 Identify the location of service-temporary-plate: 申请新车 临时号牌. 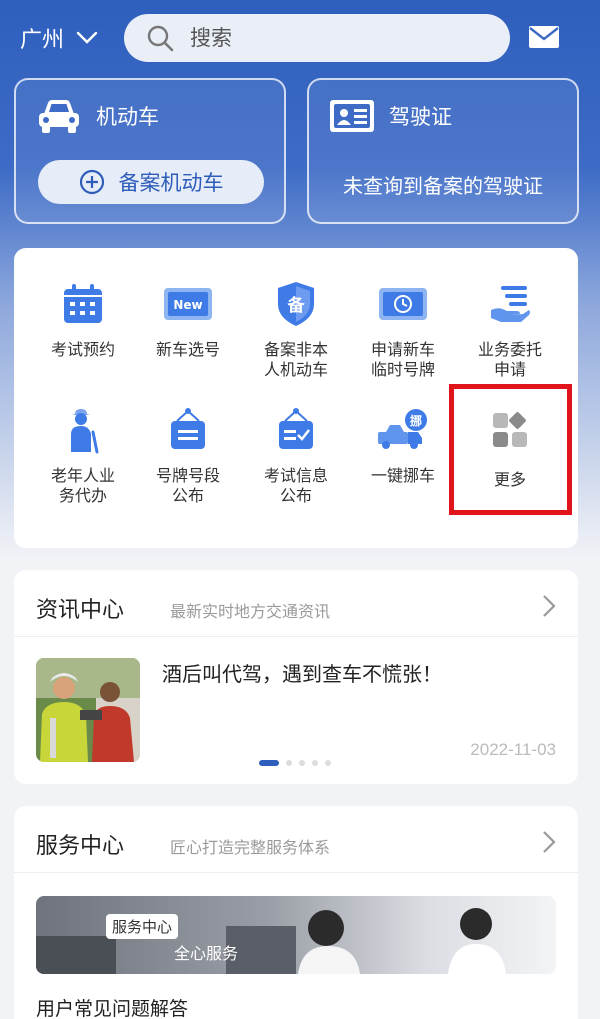
(403, 328).